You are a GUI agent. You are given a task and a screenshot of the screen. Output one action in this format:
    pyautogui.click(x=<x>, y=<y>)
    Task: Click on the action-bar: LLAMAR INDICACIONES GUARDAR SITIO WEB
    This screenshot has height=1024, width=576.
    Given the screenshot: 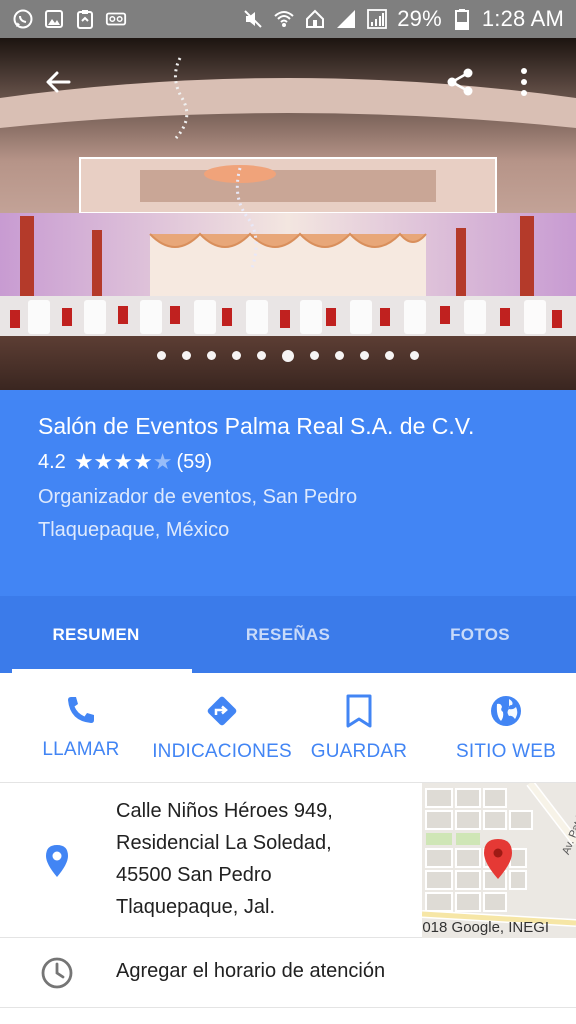 What is the action you would take?
    pyautogui.click(x=288, y=728)
    